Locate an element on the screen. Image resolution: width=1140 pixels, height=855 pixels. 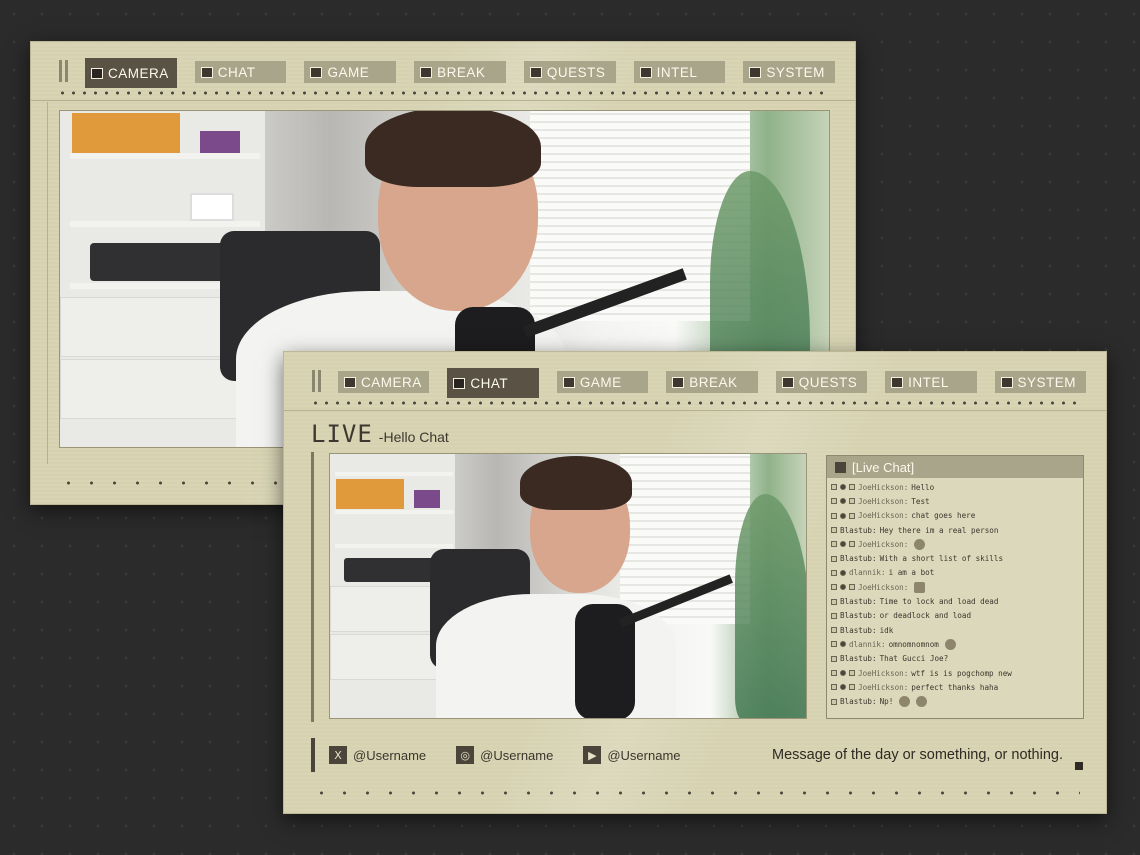
chat-header: [Live Chat] is located at coordinates (955, 467).